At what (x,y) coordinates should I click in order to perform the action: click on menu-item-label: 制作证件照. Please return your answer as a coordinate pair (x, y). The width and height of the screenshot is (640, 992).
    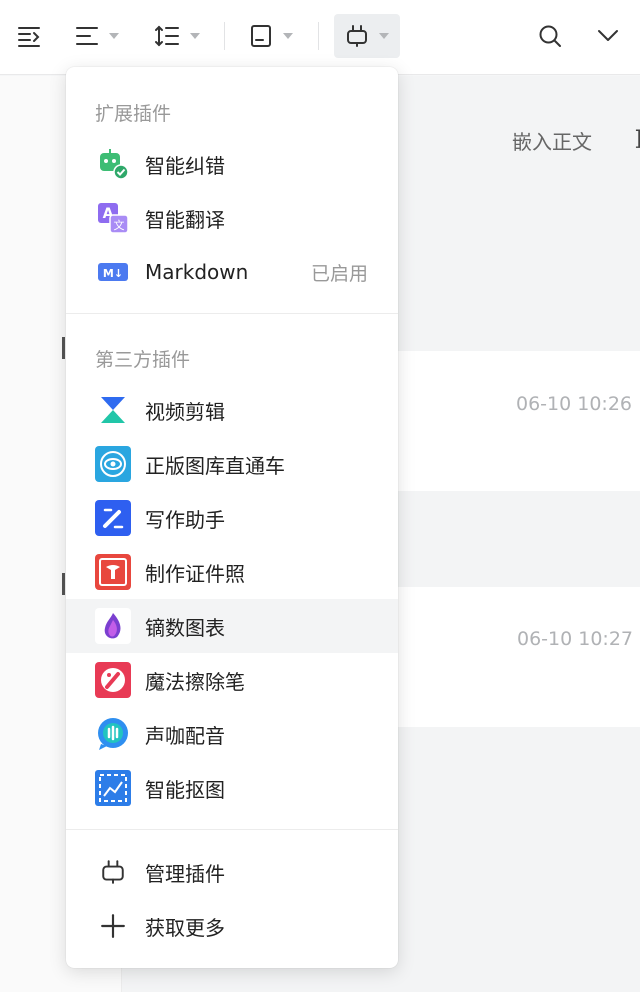
    Looking at the image, I should click on (195, 573).